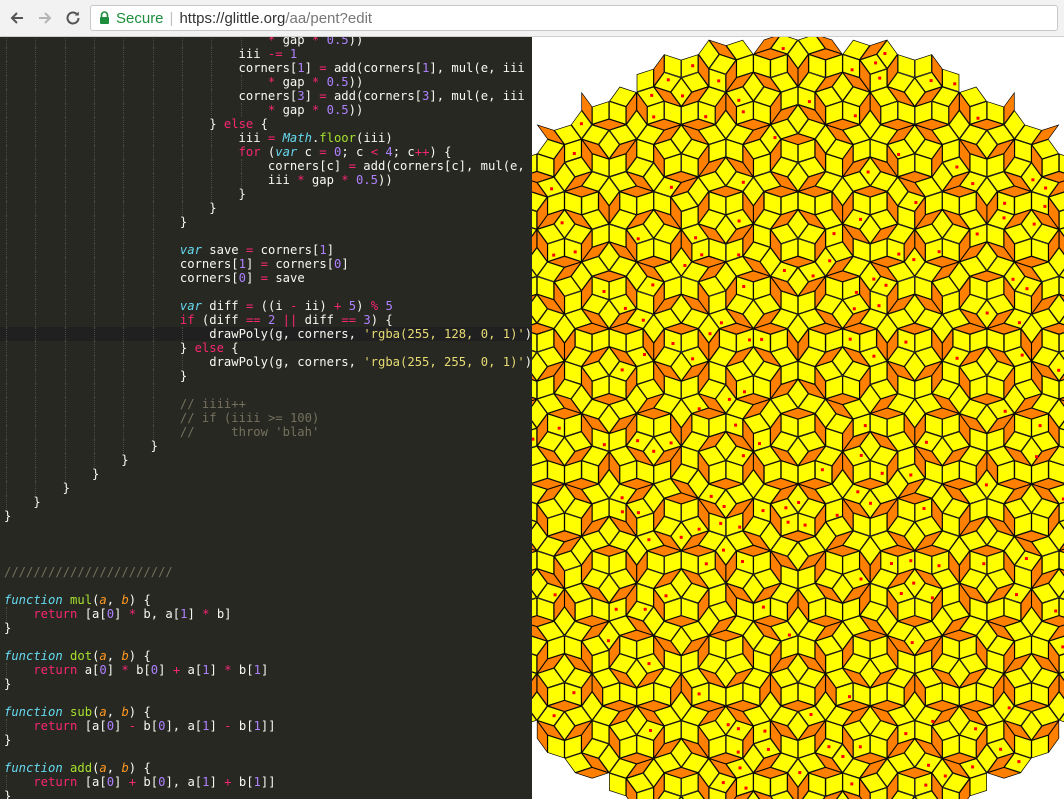 This screenshot has height=799, width=1064. Describe the element at coordinates (275, 138) in the screenshot. I see `code-token: =` at that location.